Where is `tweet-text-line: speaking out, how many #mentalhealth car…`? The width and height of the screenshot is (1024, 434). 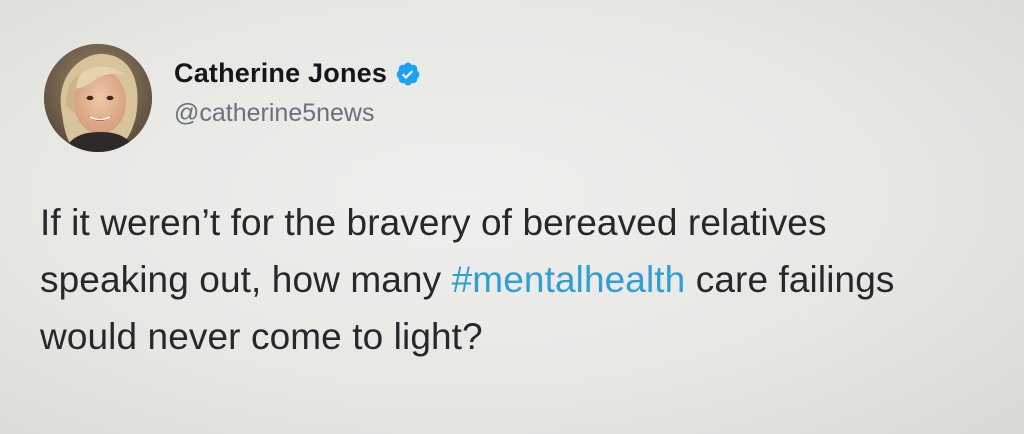
tweet-text-line: speaking out, how many #mentalhealth car… is located at coordinates (520, 279).